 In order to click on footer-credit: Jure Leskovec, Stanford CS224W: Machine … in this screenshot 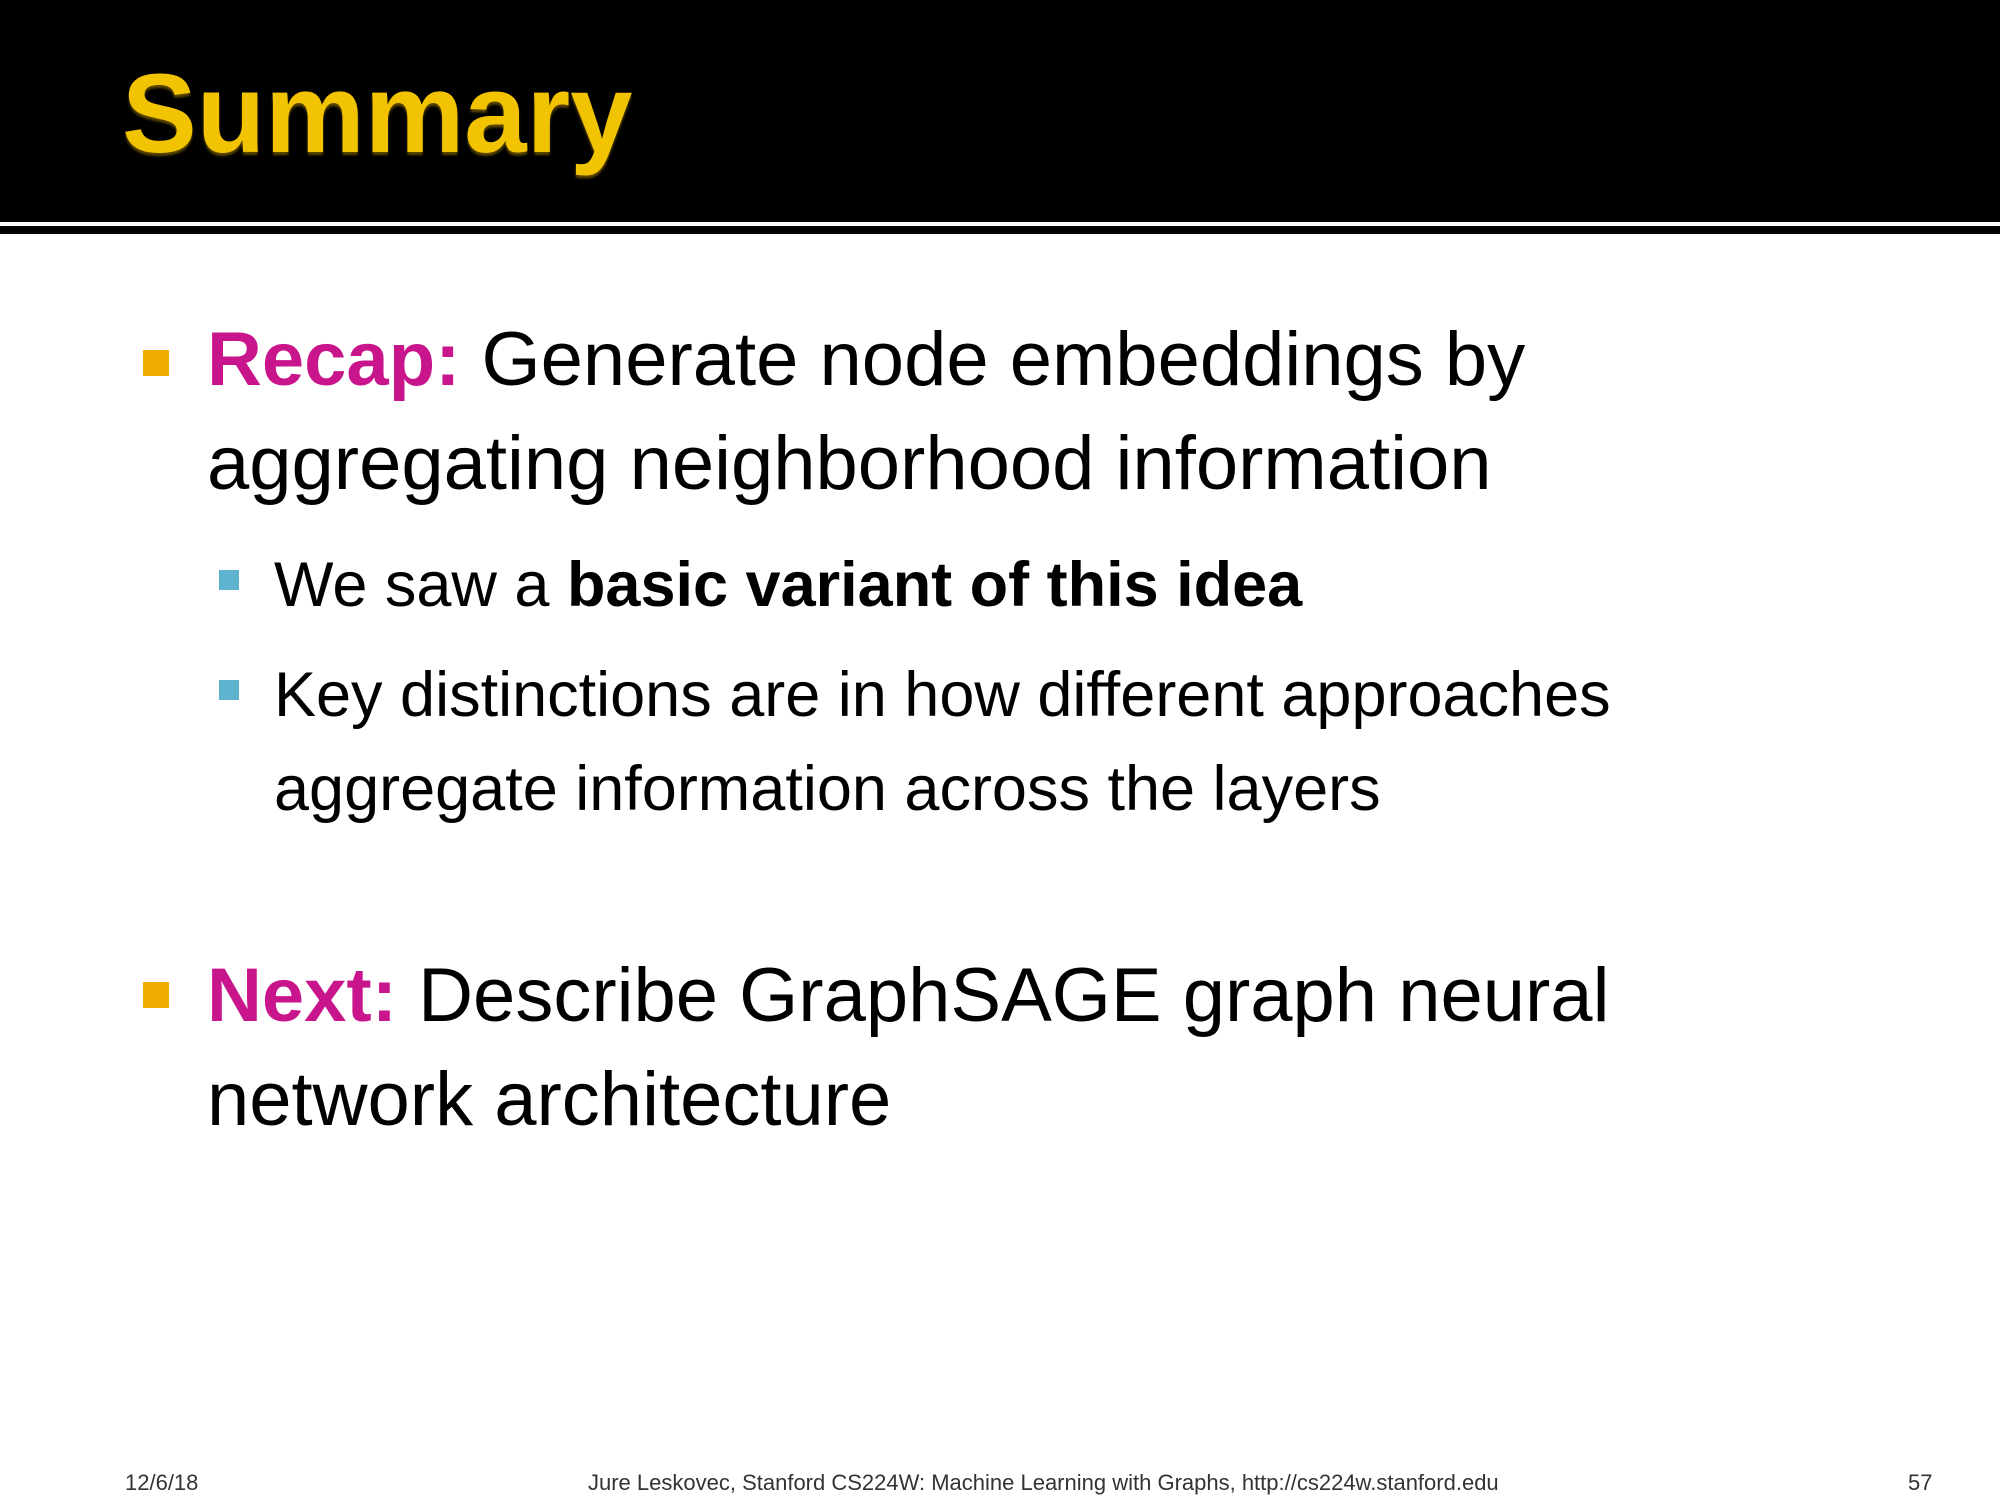, I will do `click(1043, 1482)`.